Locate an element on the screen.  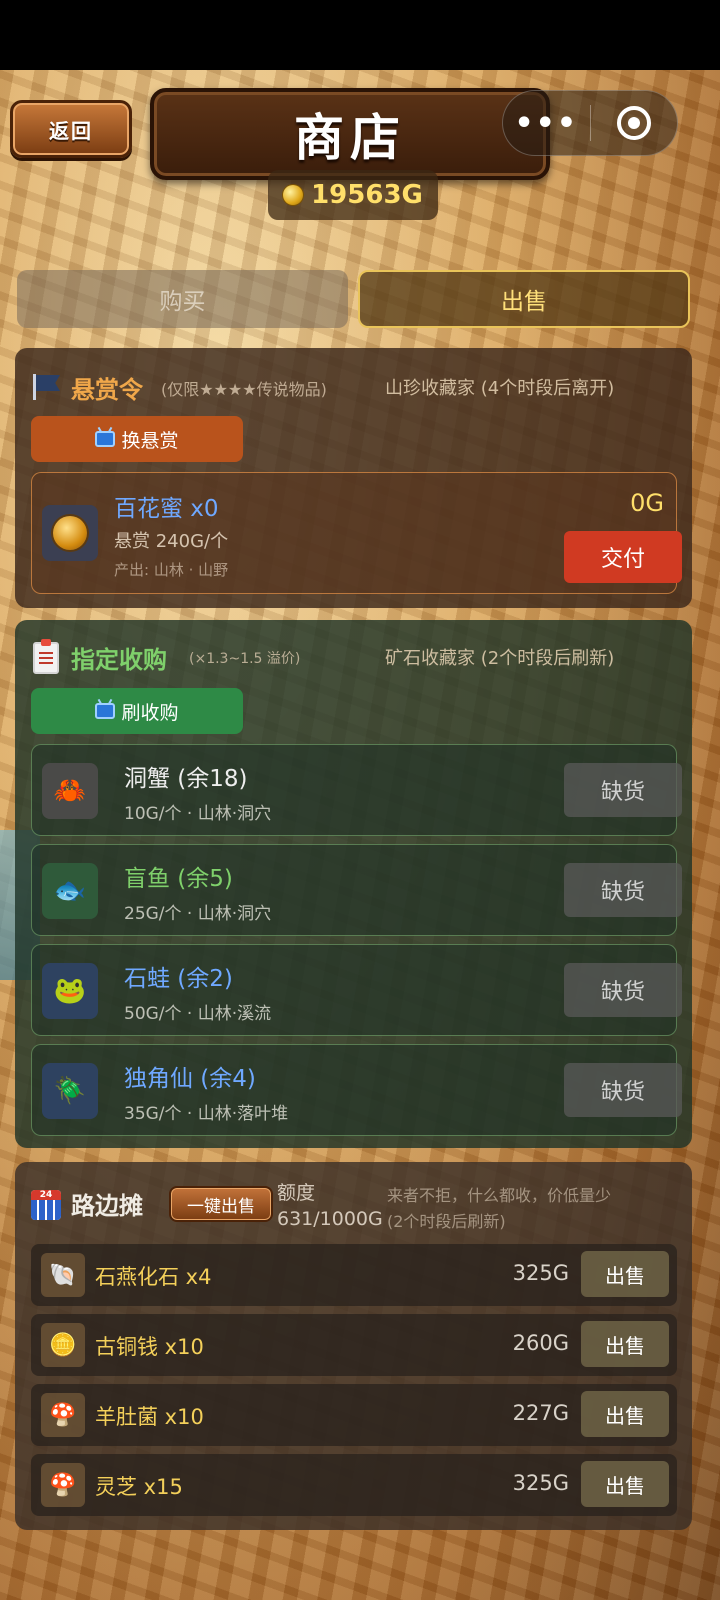
close-miniapp-button is located at coordinates (634, 123).